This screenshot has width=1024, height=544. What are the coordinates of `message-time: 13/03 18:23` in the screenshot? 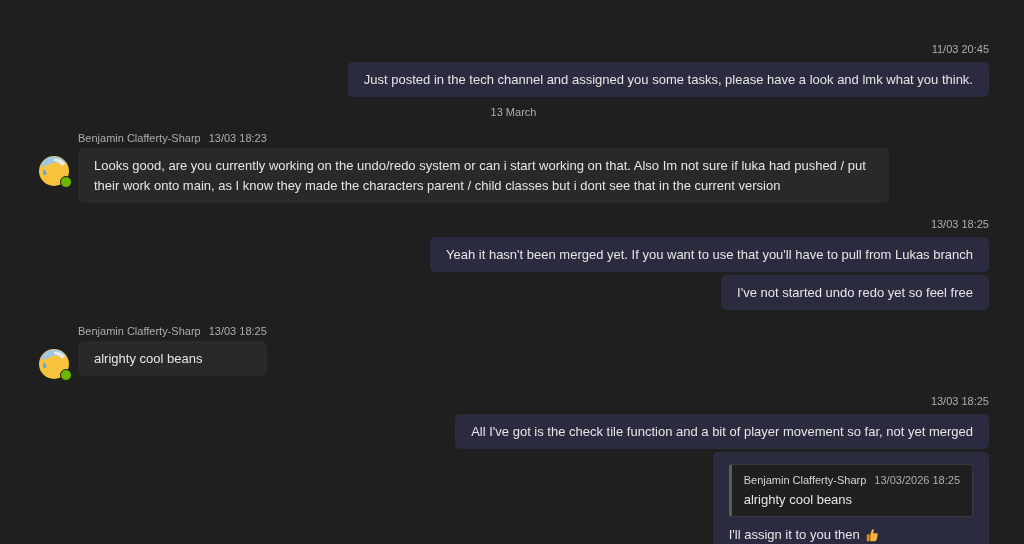 It's located at (237, 138).